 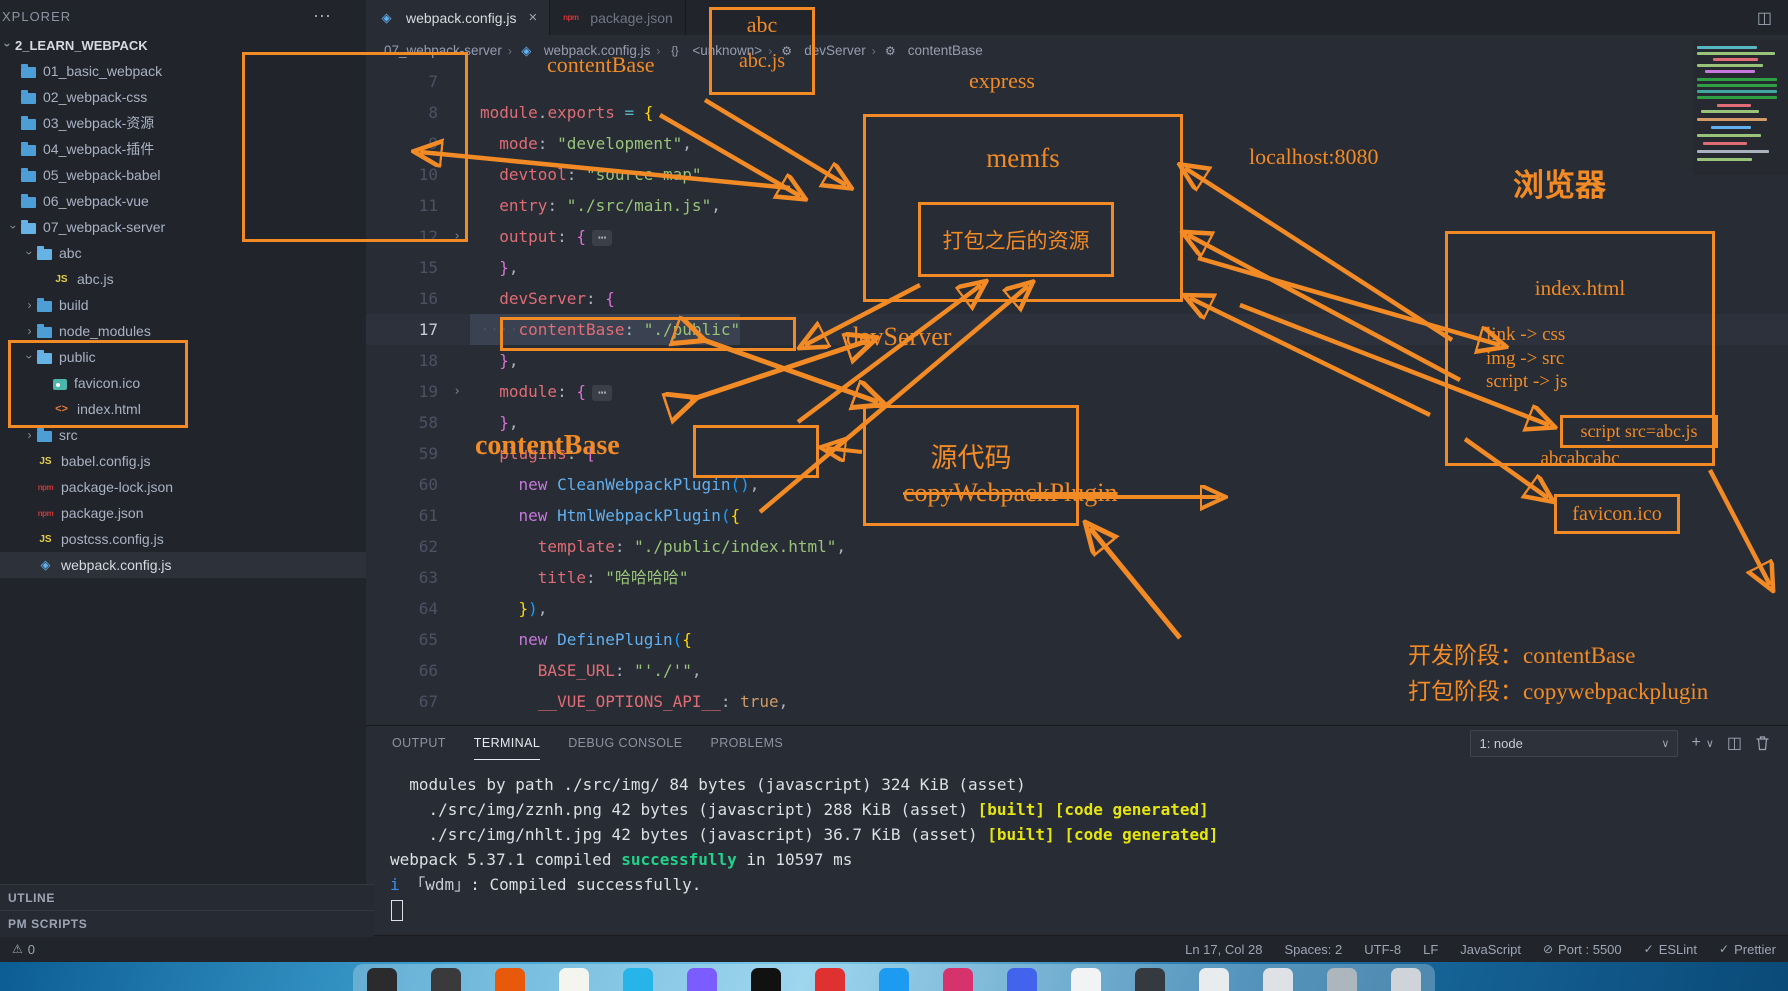 What do you see at coordinates (1077, 143) in the screenshot?
I see `code-line: 9 mode: "development",` at bounding box center [1077, 143].